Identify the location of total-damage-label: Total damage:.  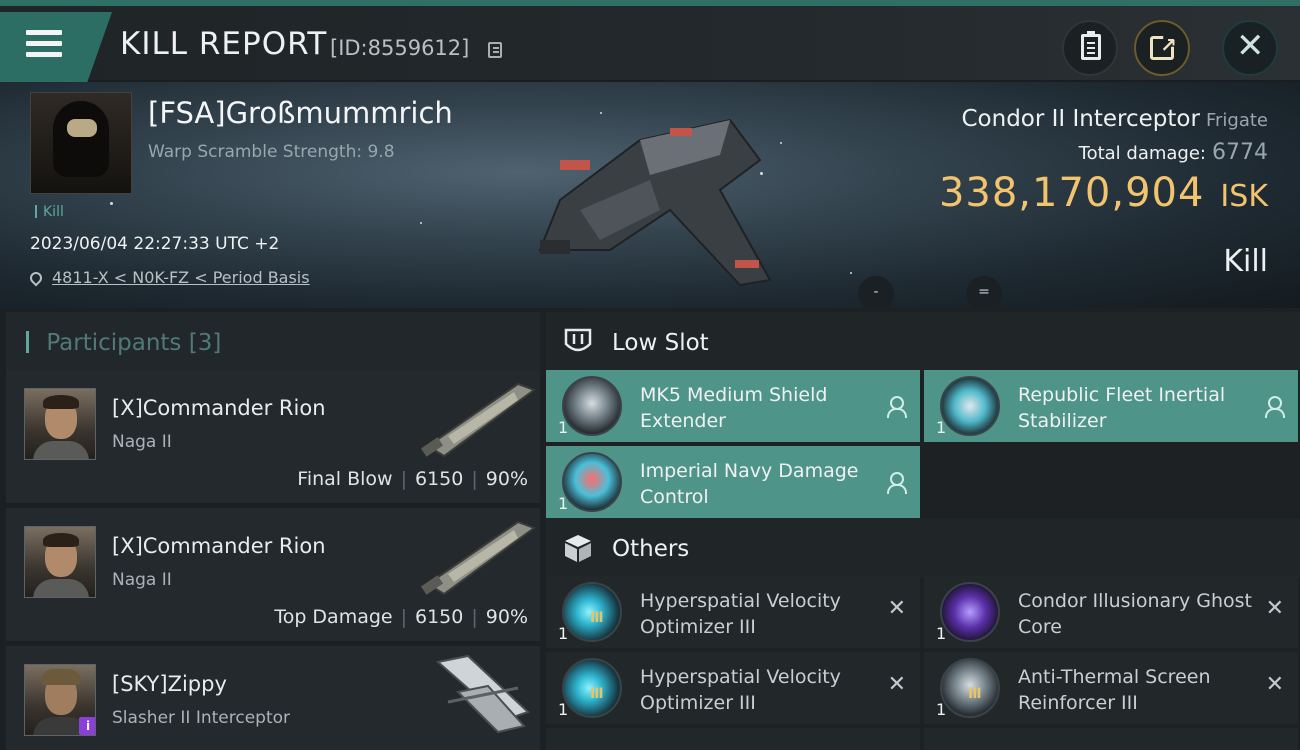
(1142, 153).